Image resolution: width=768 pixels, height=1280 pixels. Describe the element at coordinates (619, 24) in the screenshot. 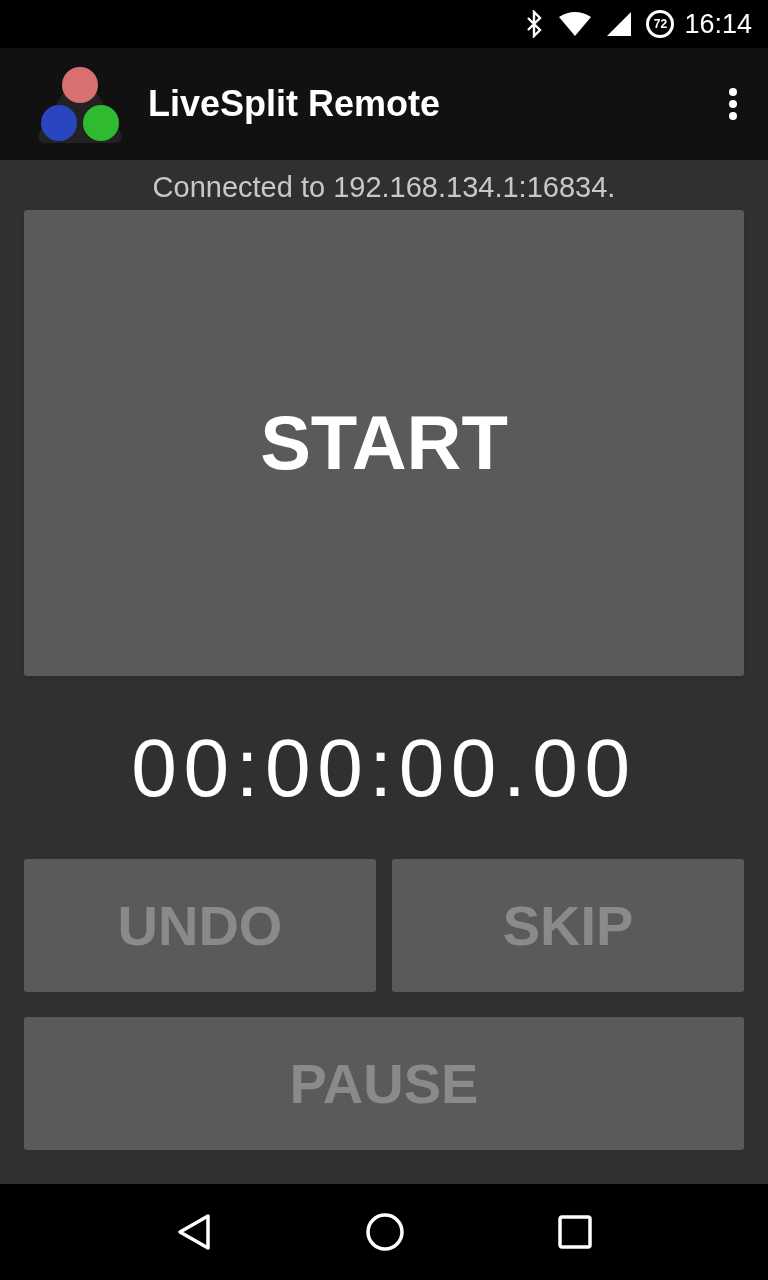

I see `signal-icon` at that location.